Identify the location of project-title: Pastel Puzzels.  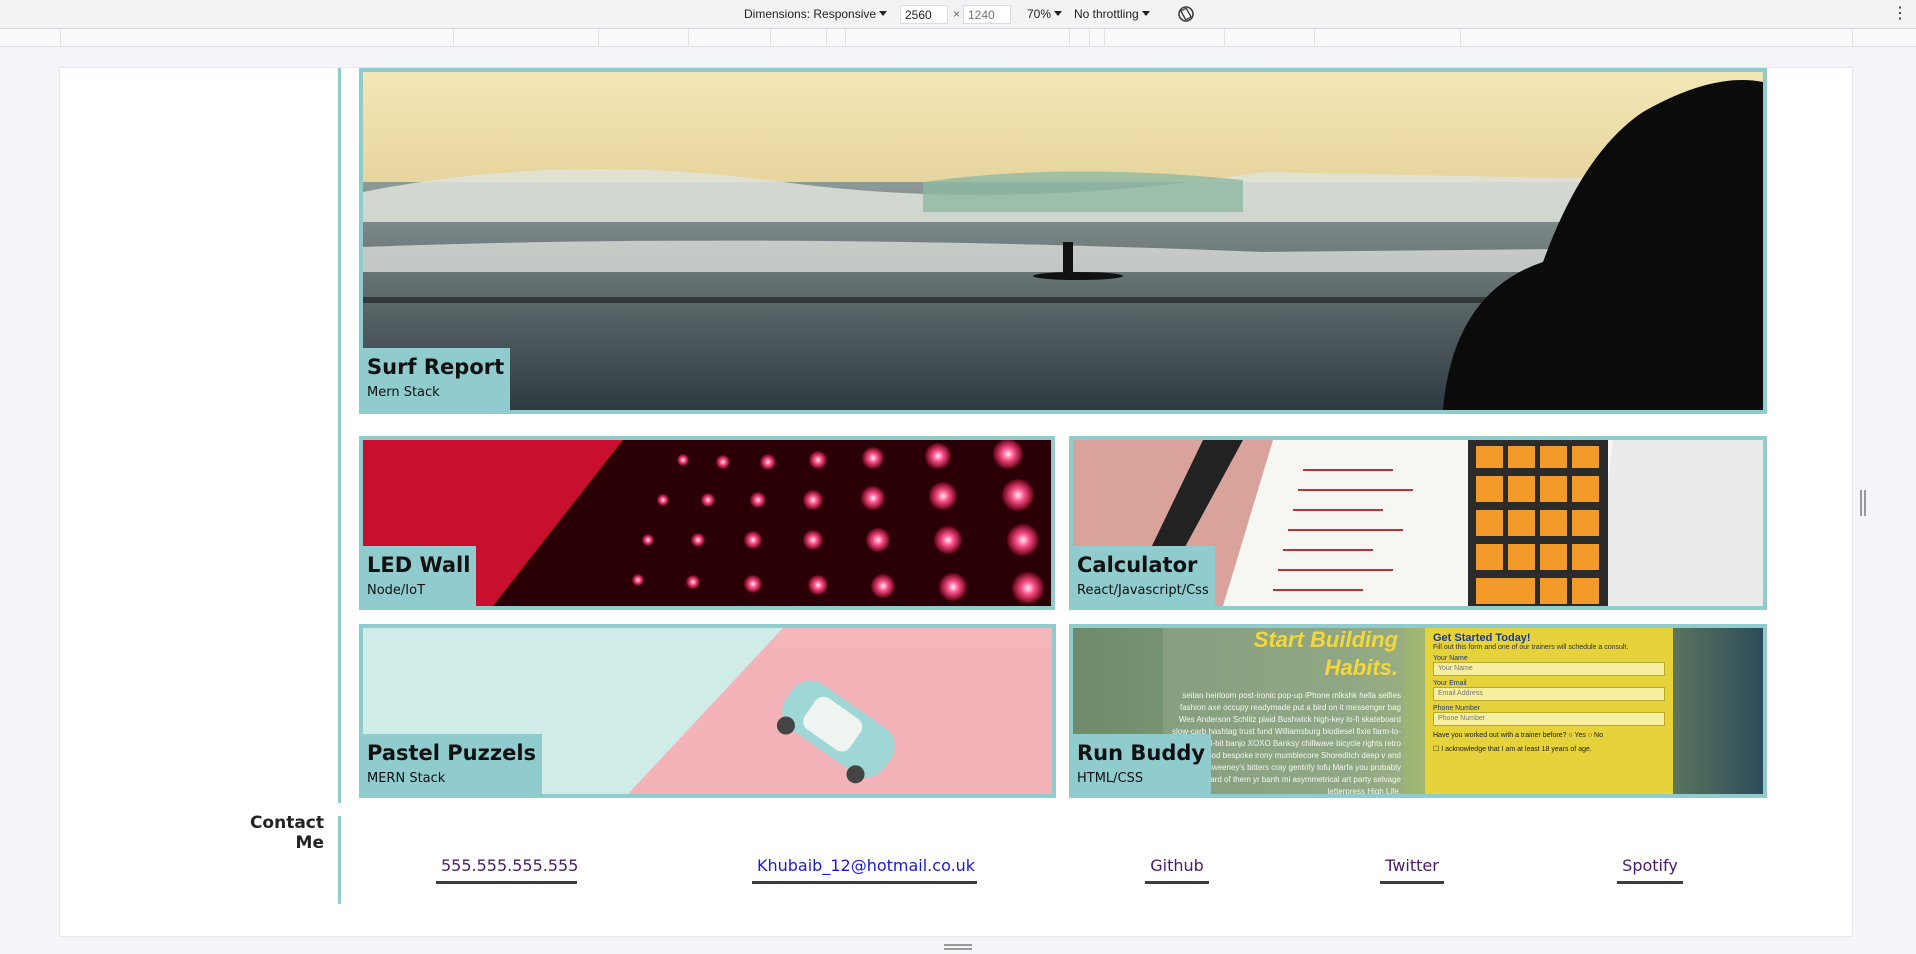
(452, 753).